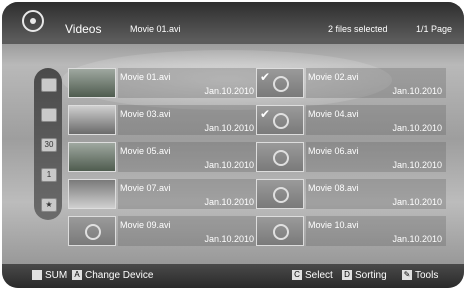  Describe the element at coordinates (333, 225) in the screenshot. I see `file-name: Movie 10.avi` at that location.